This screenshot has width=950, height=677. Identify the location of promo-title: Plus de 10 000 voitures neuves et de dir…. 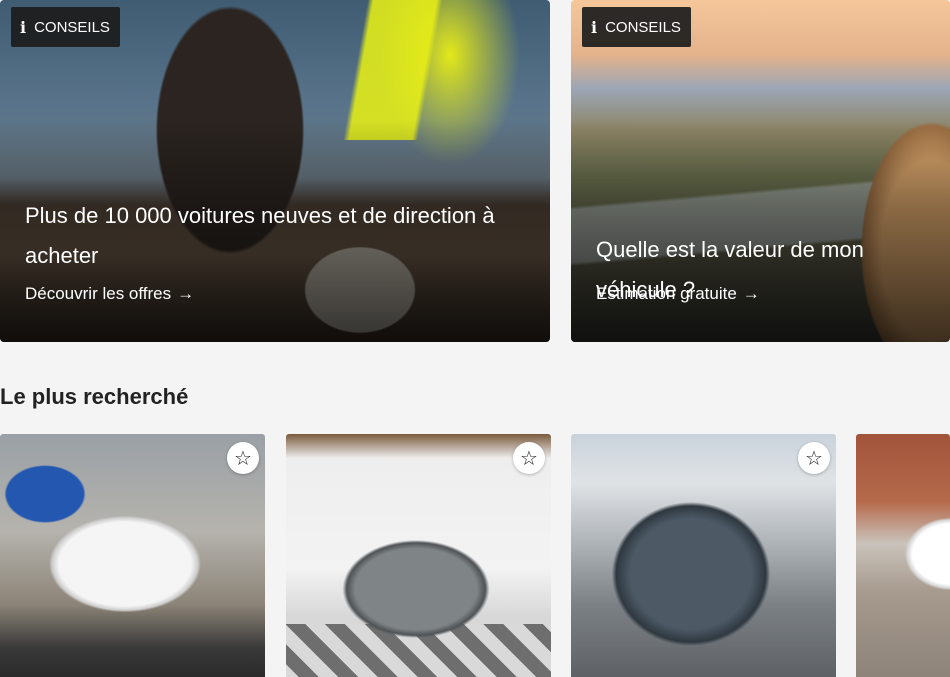
(260, 235).